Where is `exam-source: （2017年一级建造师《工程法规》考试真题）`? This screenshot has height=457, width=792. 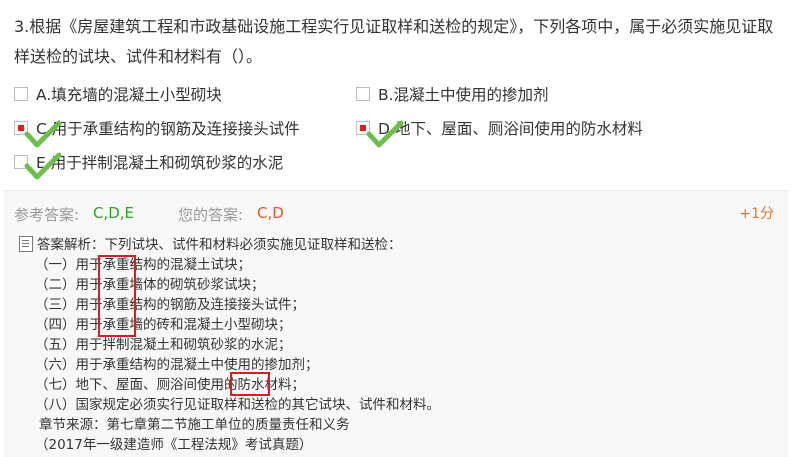
exam-source: （2017年一级建造师《工程法规》考试真题） is located at coordinates (174, 445).